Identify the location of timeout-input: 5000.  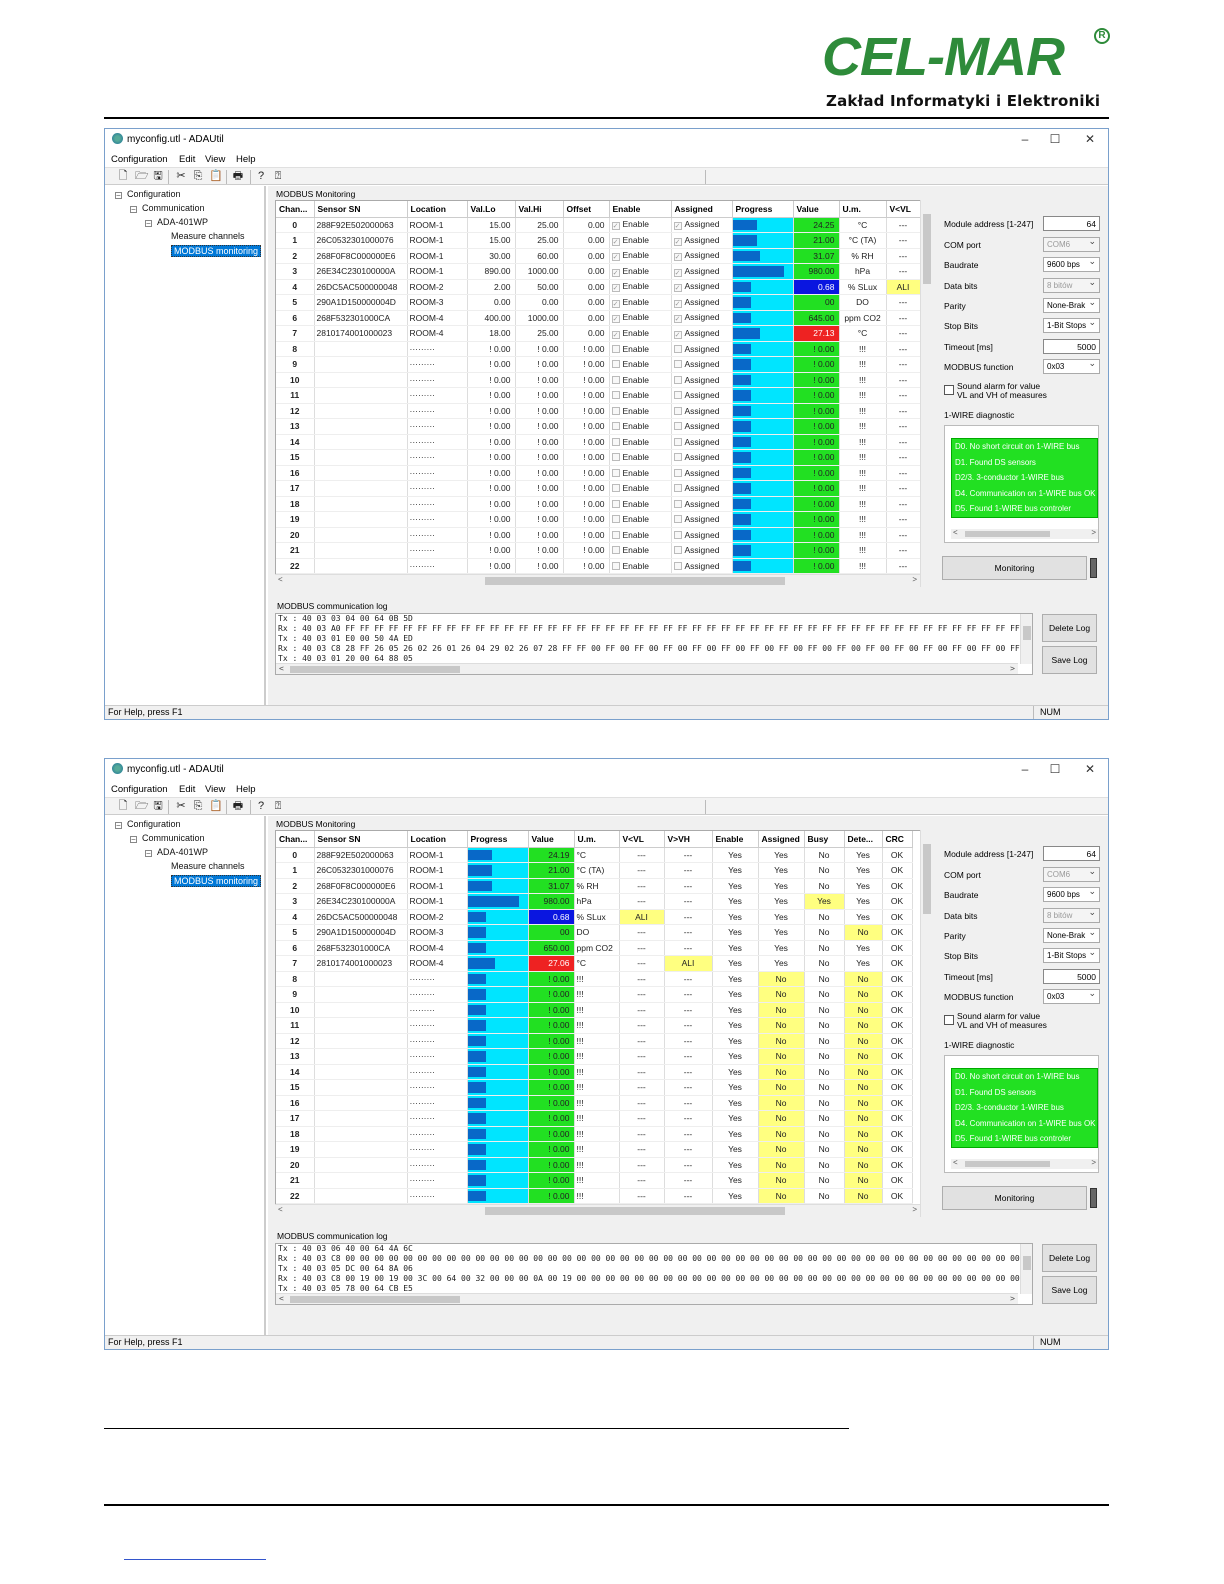
(1071, 976).